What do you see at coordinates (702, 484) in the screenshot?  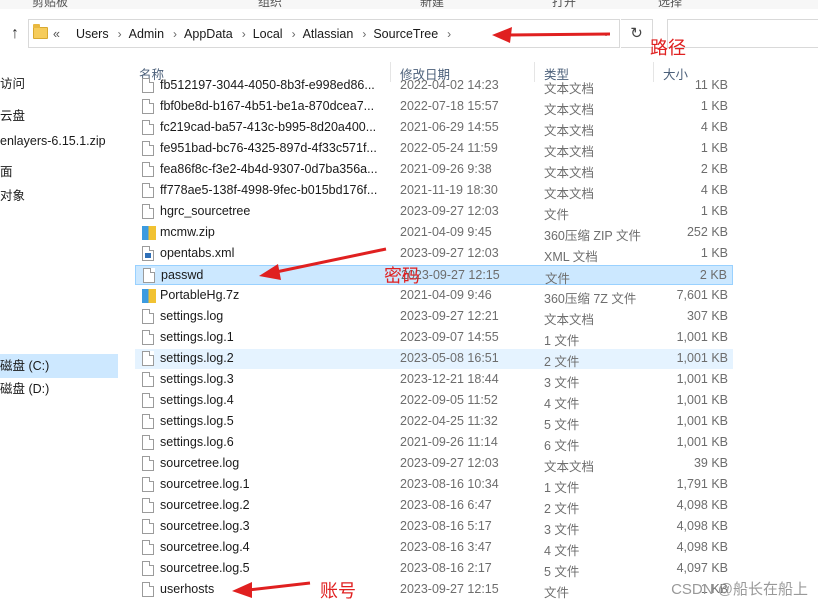 I see `file-size: 1,791 KB` at bounding box center [702, 484].